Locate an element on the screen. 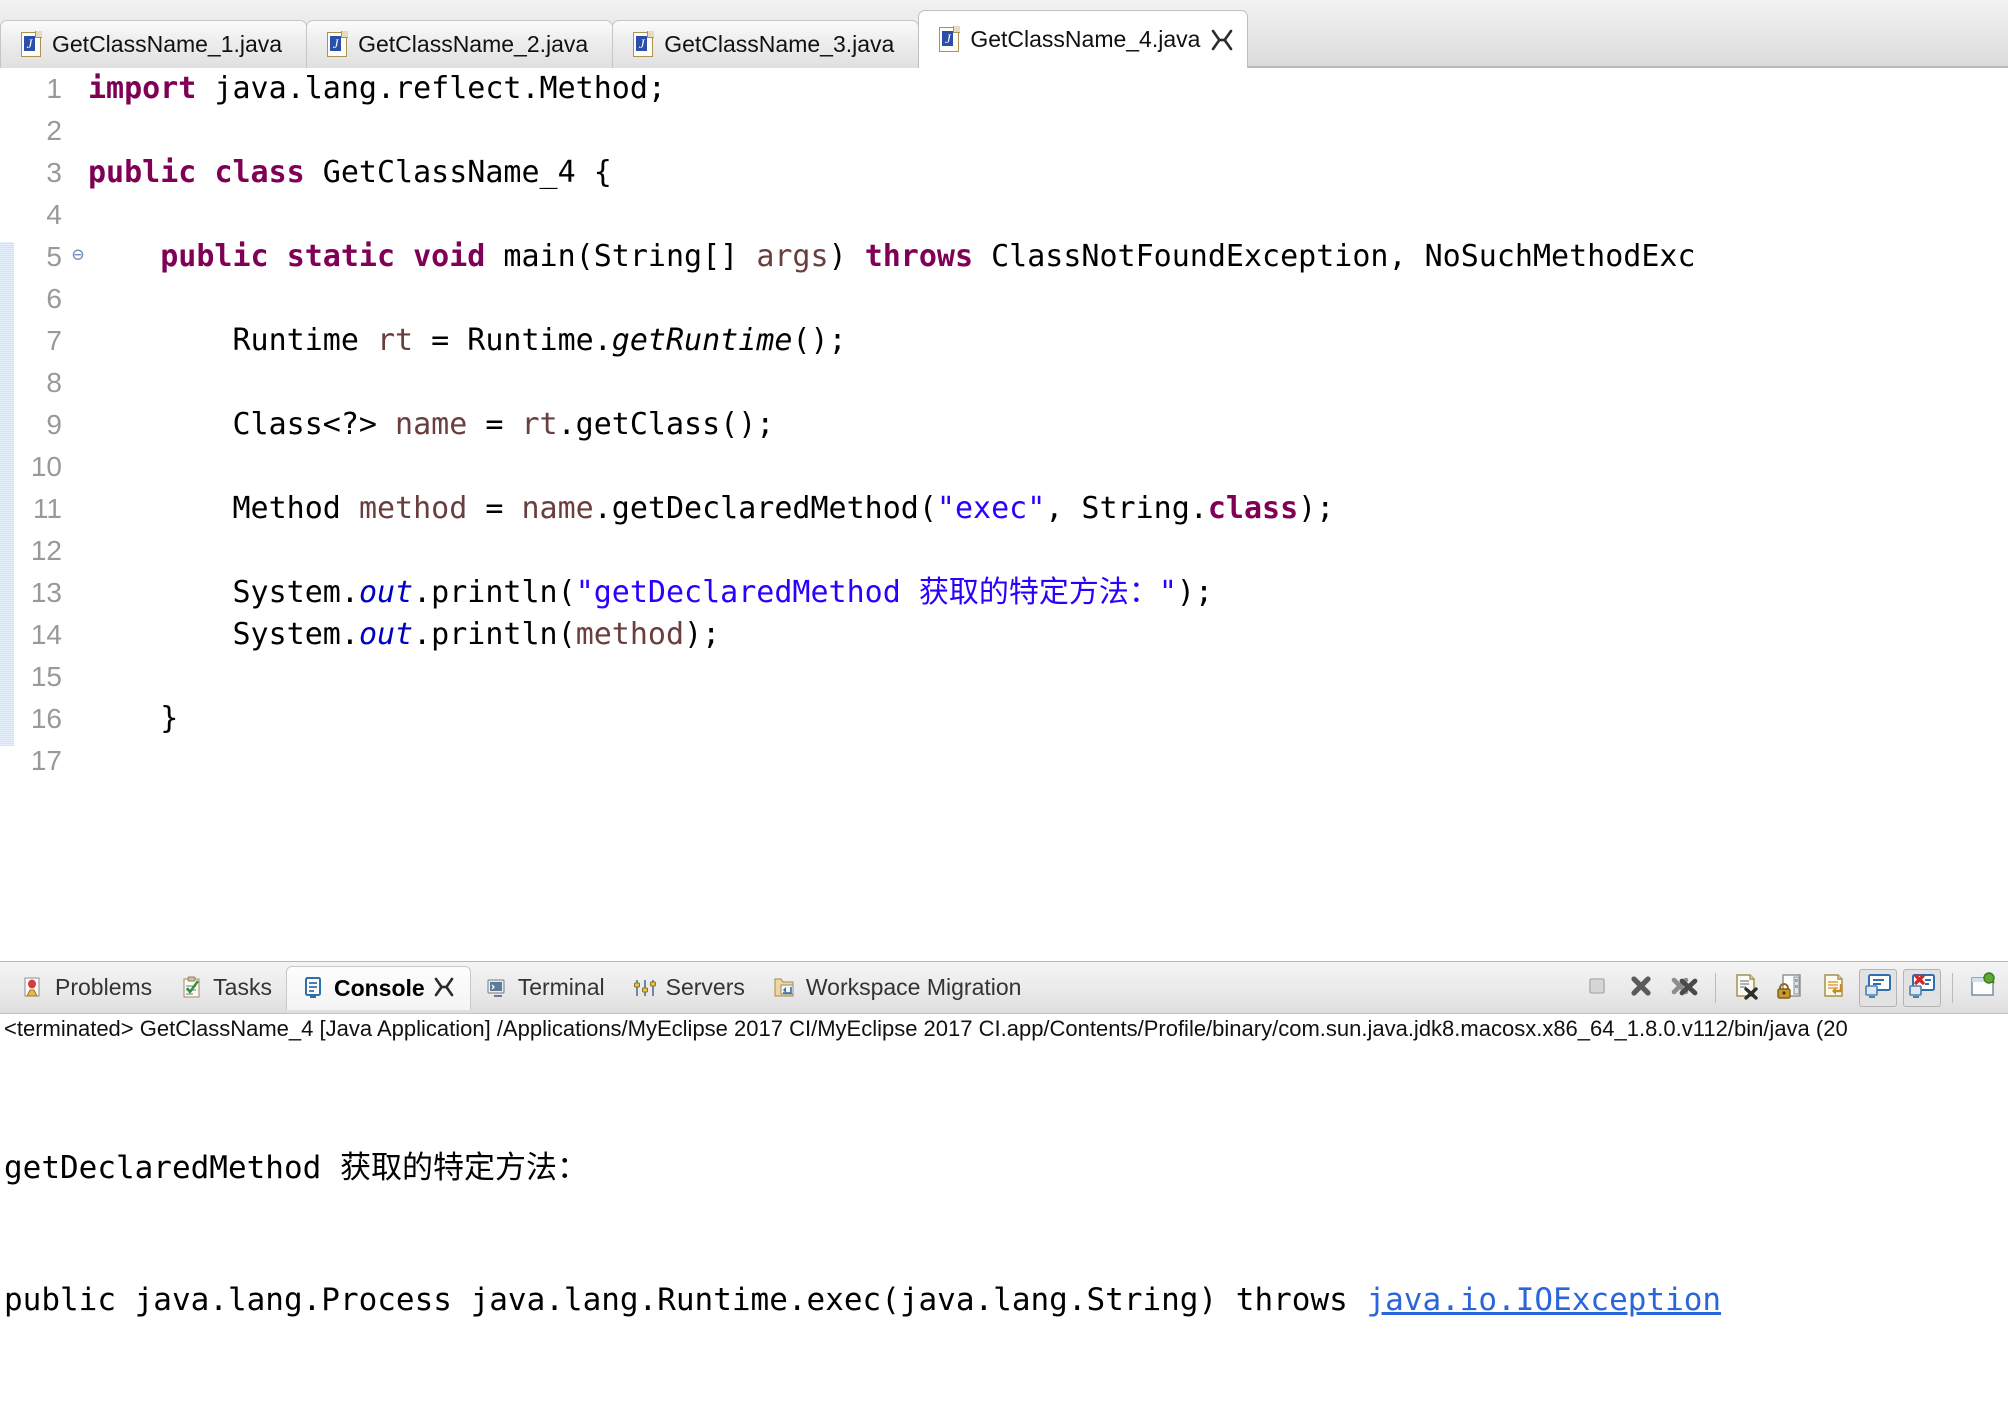  x-icon is located at coordinates (1641, 988).